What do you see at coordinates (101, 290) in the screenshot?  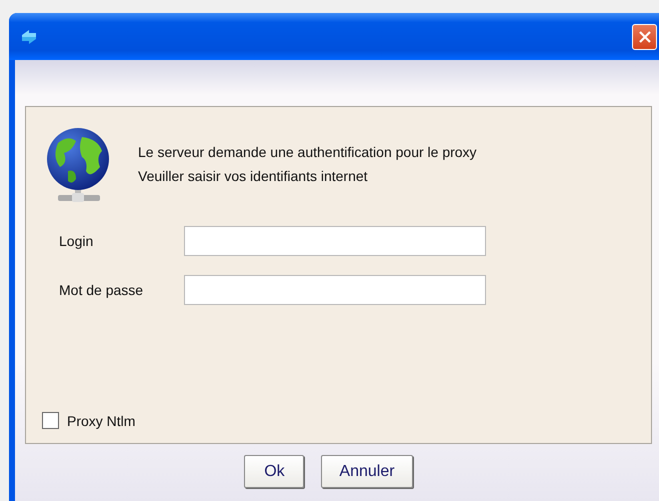 I see `field-label: Mot de passe` at bounding box center [101, 290].